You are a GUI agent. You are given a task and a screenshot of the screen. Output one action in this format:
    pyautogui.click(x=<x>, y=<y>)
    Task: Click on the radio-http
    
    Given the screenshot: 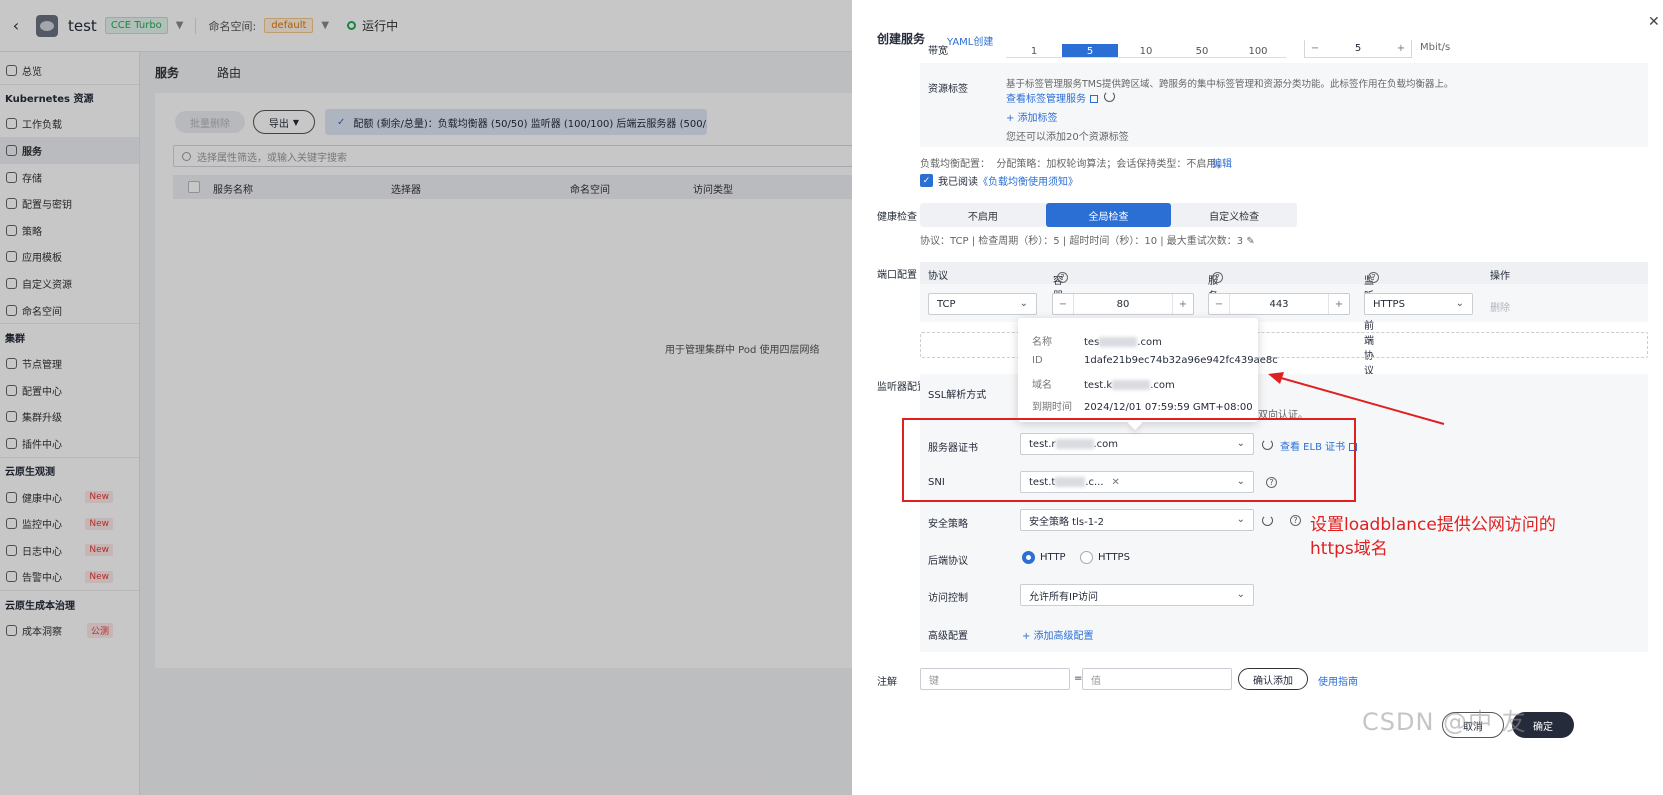 What is the action you would take?
    pyautogui.click(x=1028, y=557)
    